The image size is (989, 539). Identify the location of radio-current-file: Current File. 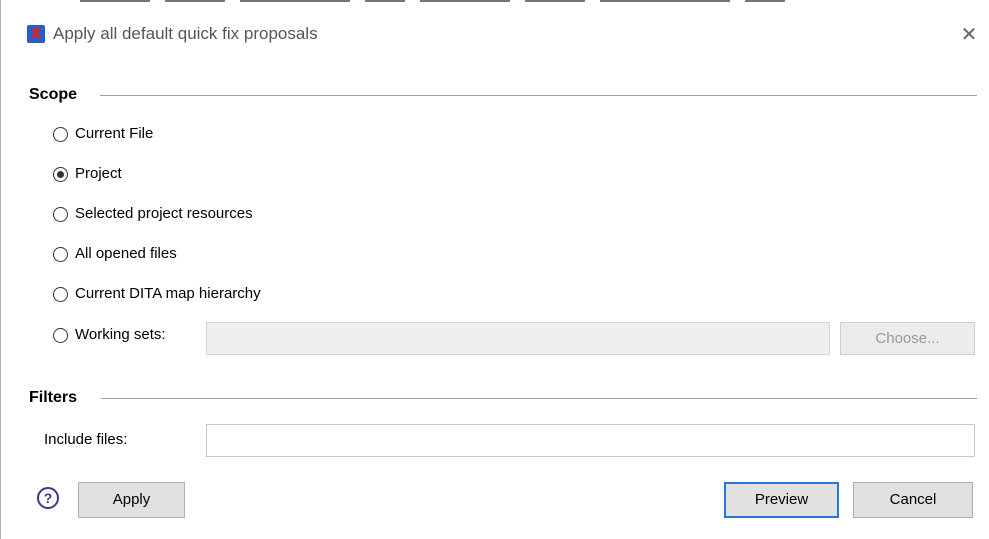
(203, 136).